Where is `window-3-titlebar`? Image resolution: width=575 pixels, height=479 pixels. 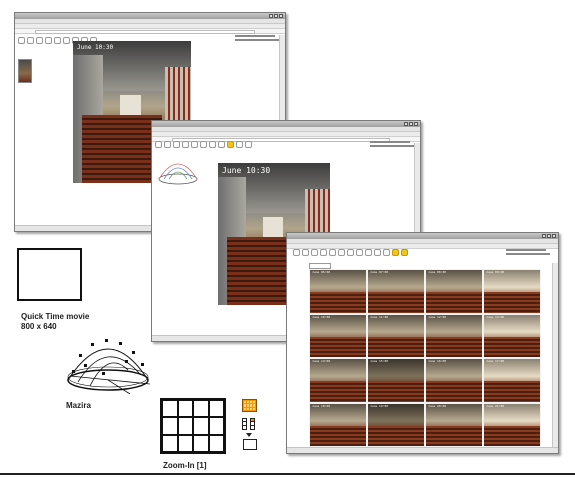
window-3-titlebar is located at coordinates (422, 236).